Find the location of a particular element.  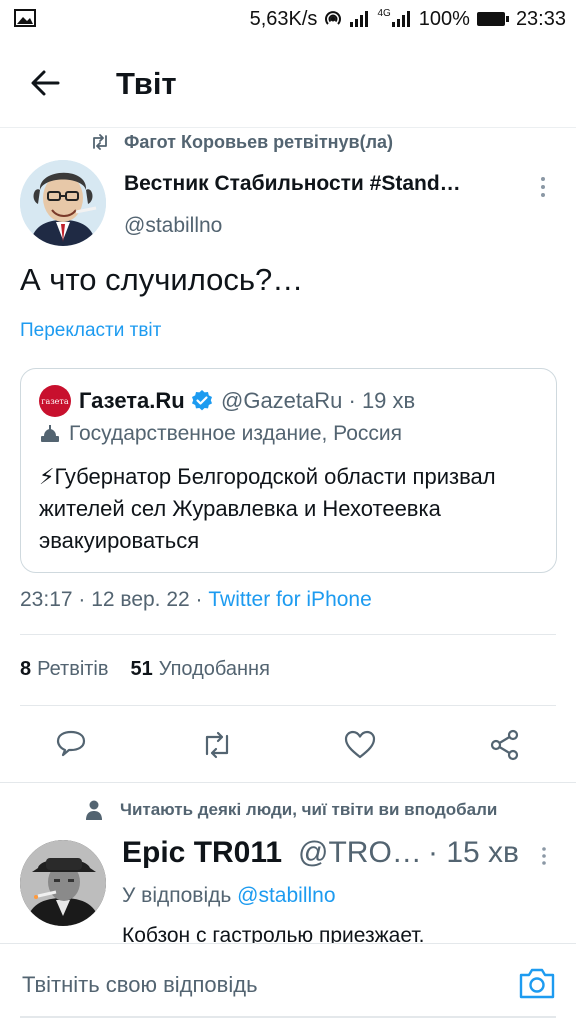

camera-icon is located at coordinates (537, 983).